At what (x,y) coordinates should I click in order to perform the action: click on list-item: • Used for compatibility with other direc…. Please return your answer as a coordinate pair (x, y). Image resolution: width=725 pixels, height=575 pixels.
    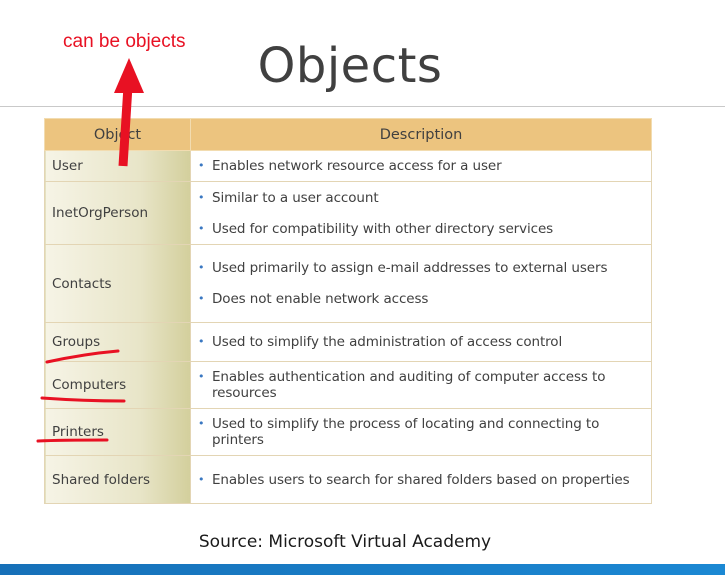
    Looking at the image, I should click on (417, 229).